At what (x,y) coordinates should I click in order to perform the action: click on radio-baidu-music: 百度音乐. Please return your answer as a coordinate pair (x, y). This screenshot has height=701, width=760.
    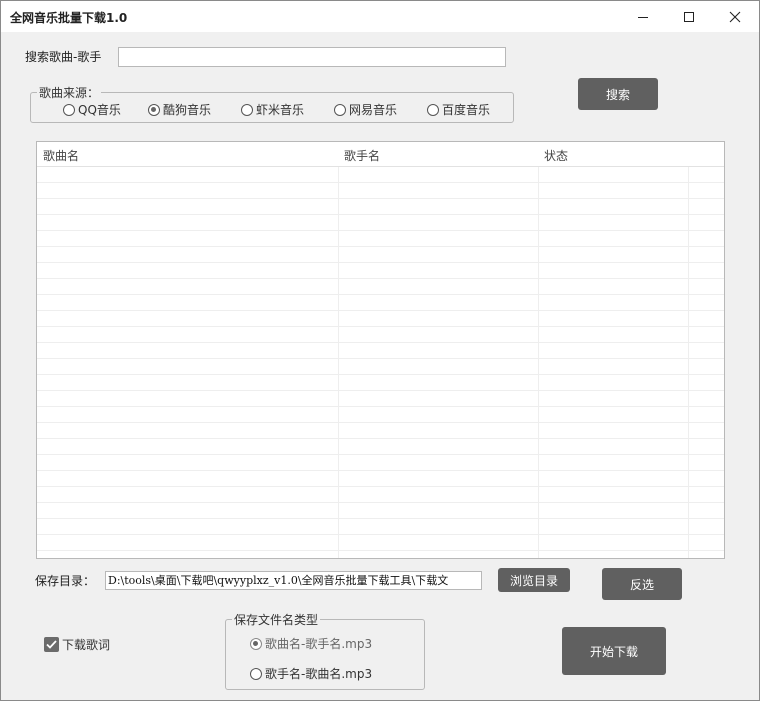
    Looking at the image, I should click on (458, 109).